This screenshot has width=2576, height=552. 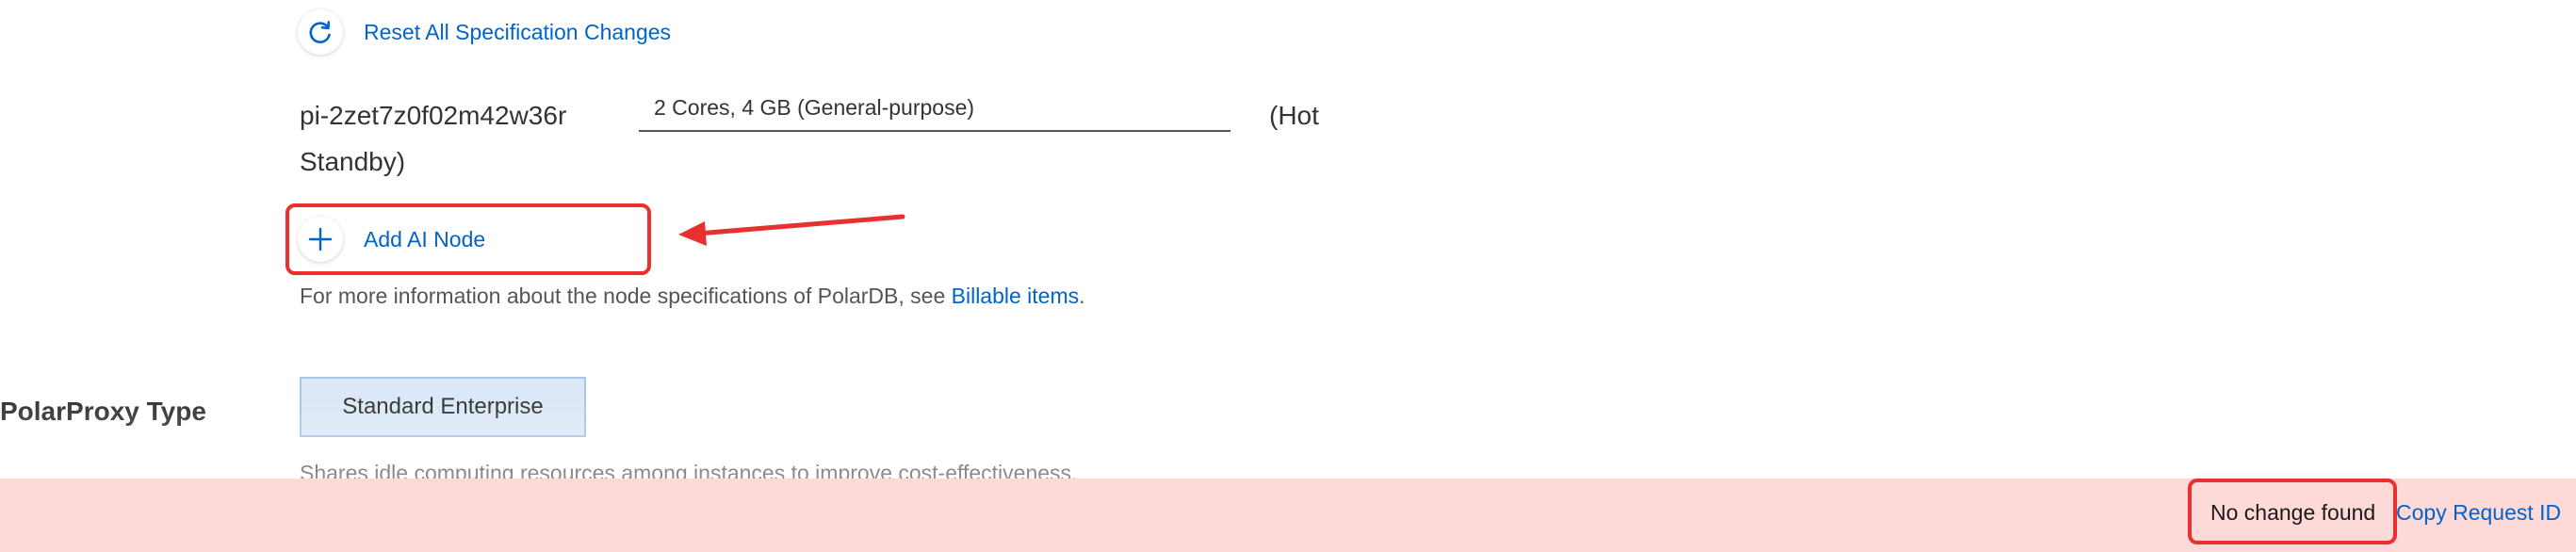 What do you see at coordinates (2293, 512) in the screenshot?
I see `error-message: No change found` at bounding box center [2293, 512].